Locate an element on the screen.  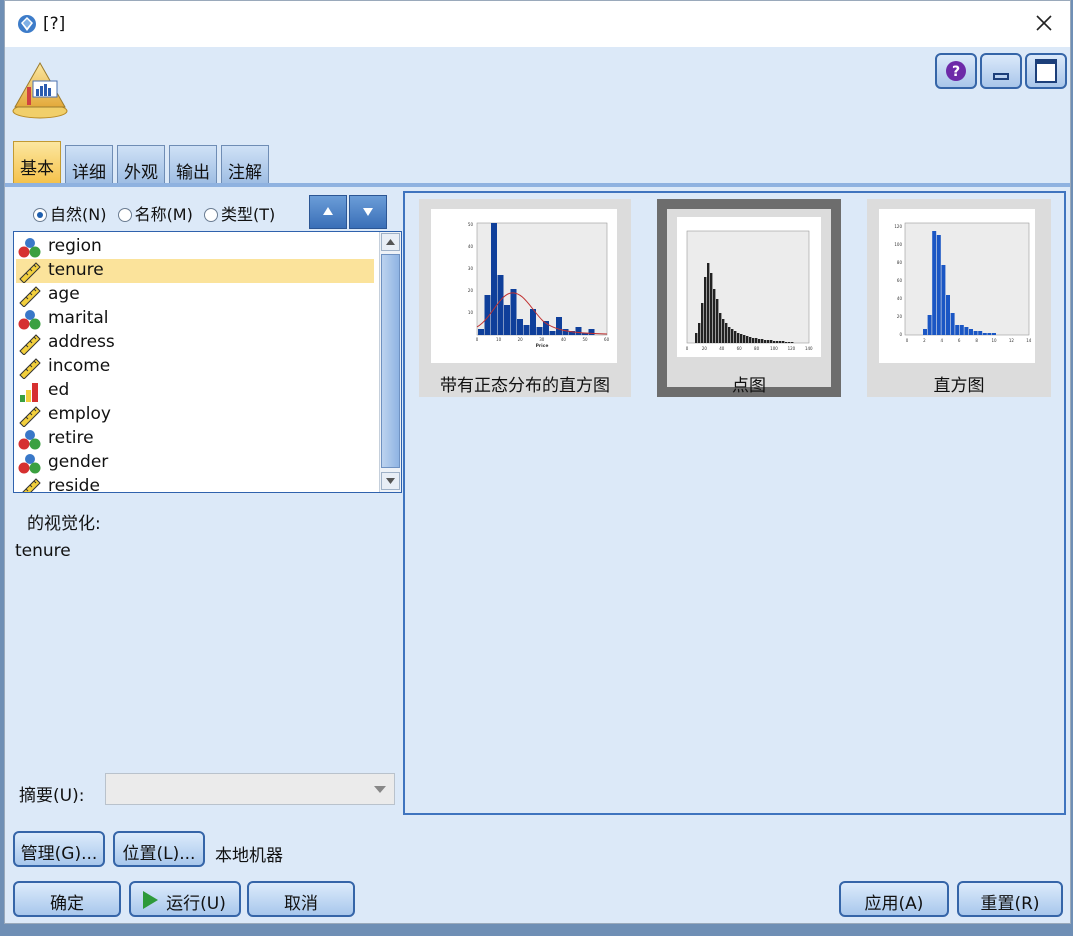
tab-appearance: 外观 is located at coordinates (141, 164).